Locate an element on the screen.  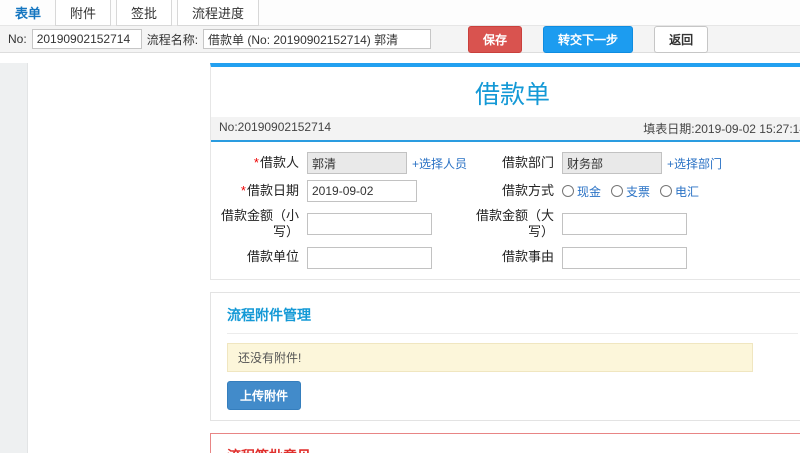
attachment-panel-title: 流程附件管理 is located at coordinates (512, 317).